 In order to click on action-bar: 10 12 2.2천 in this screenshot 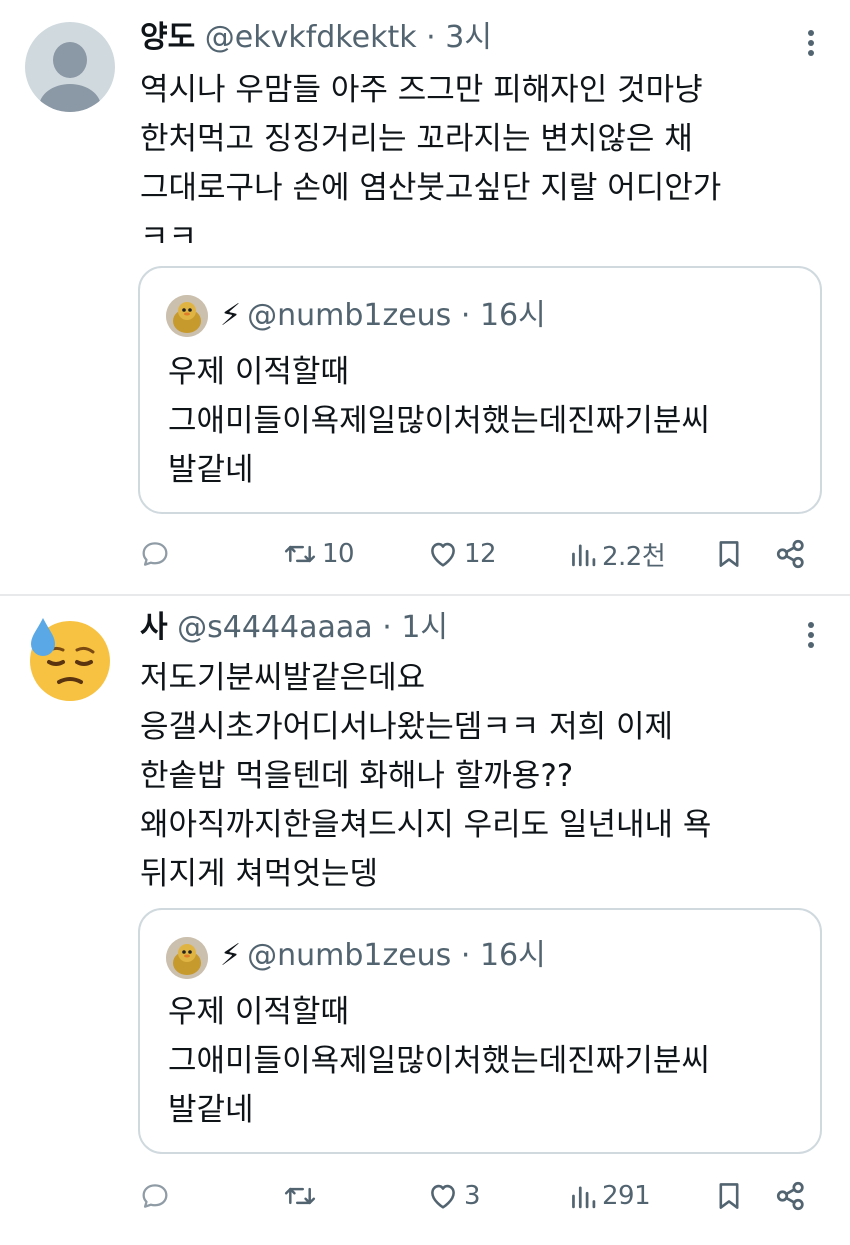, I will do `click(478, 554)`.